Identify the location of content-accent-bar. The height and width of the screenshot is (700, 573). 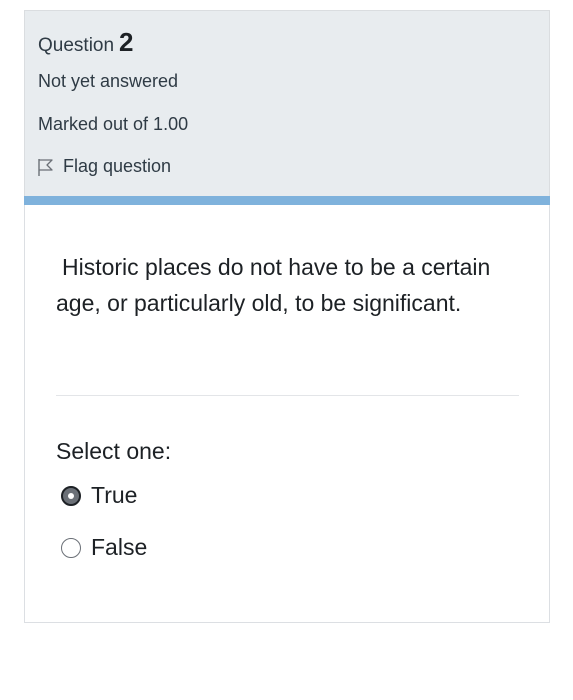
(287, 200).